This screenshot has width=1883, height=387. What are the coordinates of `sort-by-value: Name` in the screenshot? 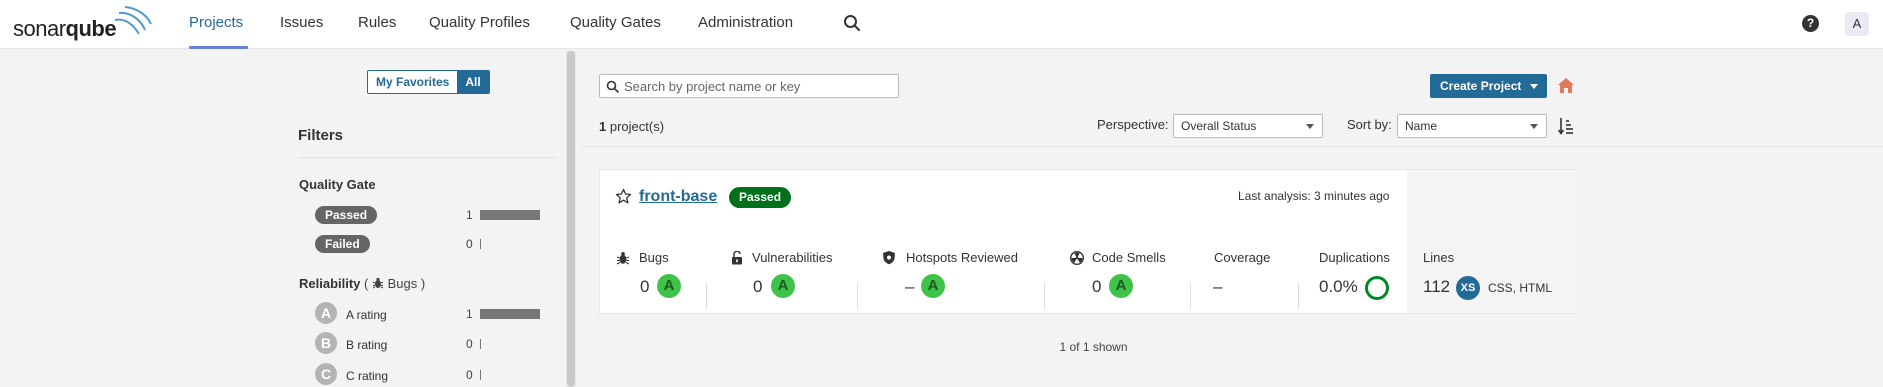 It's located at (1421, 126).